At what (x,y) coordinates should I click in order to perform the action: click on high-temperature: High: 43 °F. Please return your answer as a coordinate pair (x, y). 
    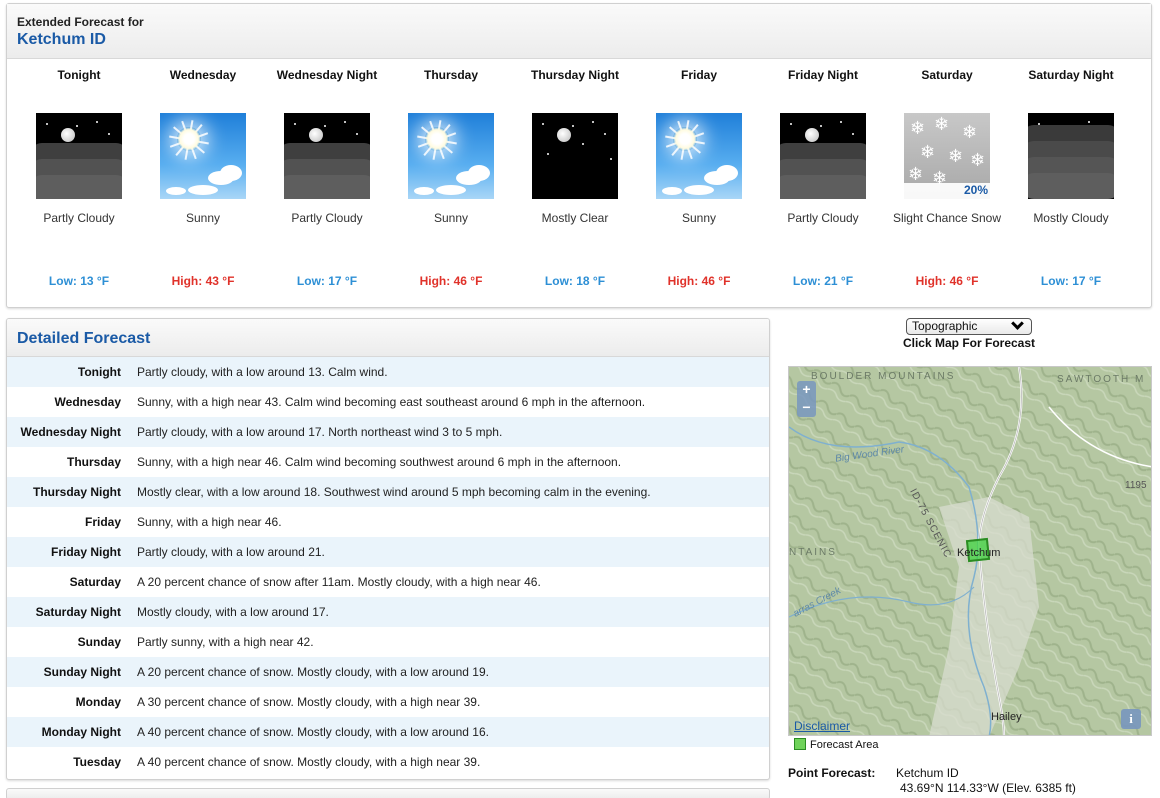
    Looking at the image, I should click on (203, 281).